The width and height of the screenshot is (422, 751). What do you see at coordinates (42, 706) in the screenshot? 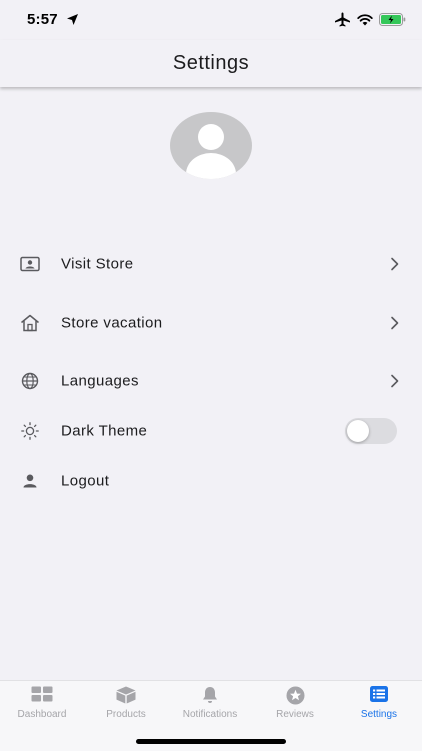
I see `tab-dashboard: Dashboard` at bounding box center [42, 706].